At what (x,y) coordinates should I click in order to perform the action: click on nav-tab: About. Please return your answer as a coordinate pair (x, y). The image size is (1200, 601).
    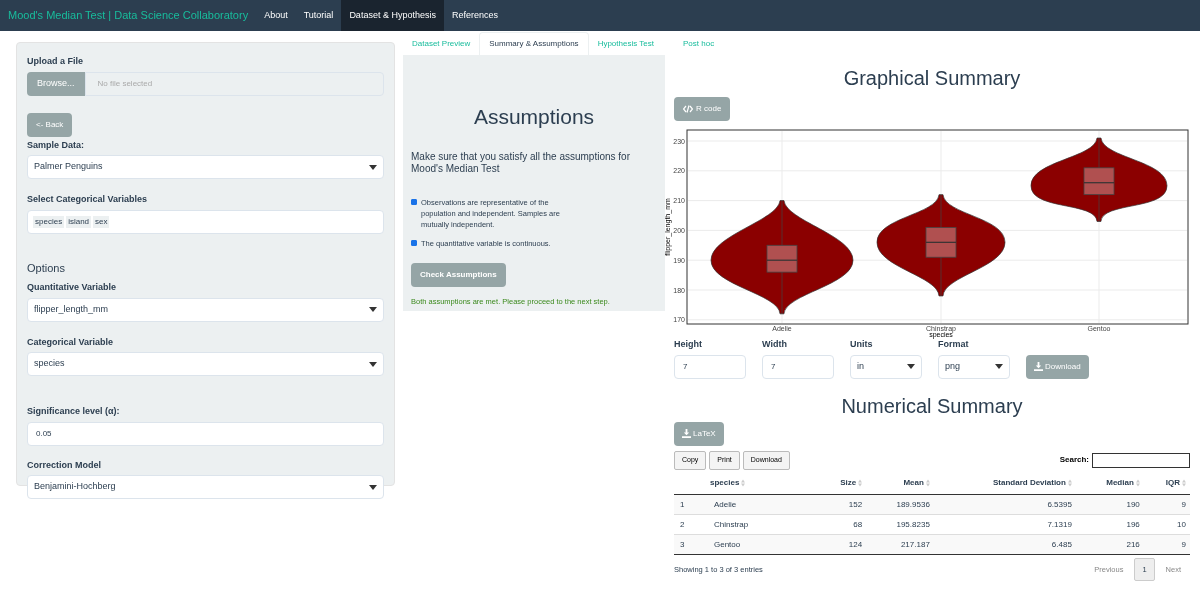
    Looking at the image, I should click on (276, 15).